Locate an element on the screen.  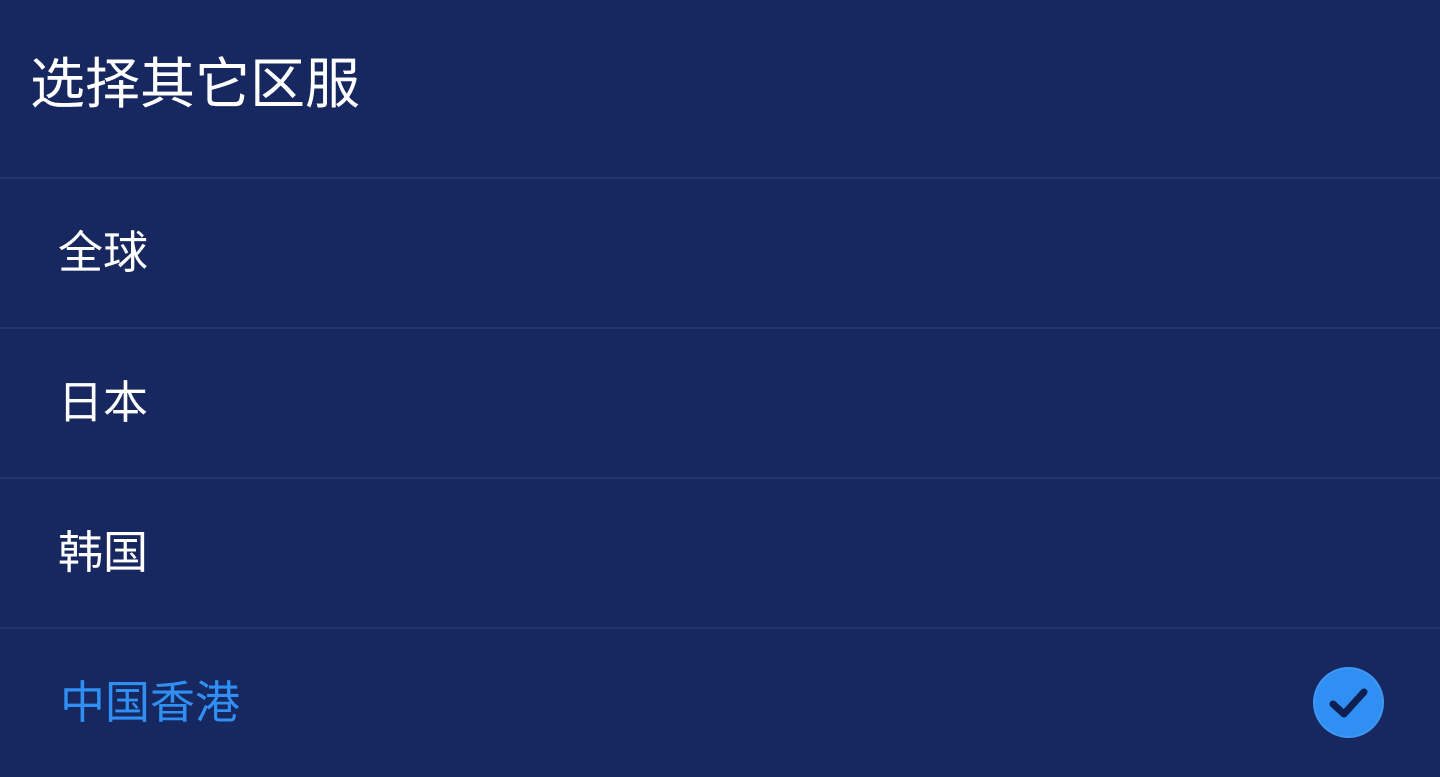
check-circle-icon is located at coordinates (1348, 702).